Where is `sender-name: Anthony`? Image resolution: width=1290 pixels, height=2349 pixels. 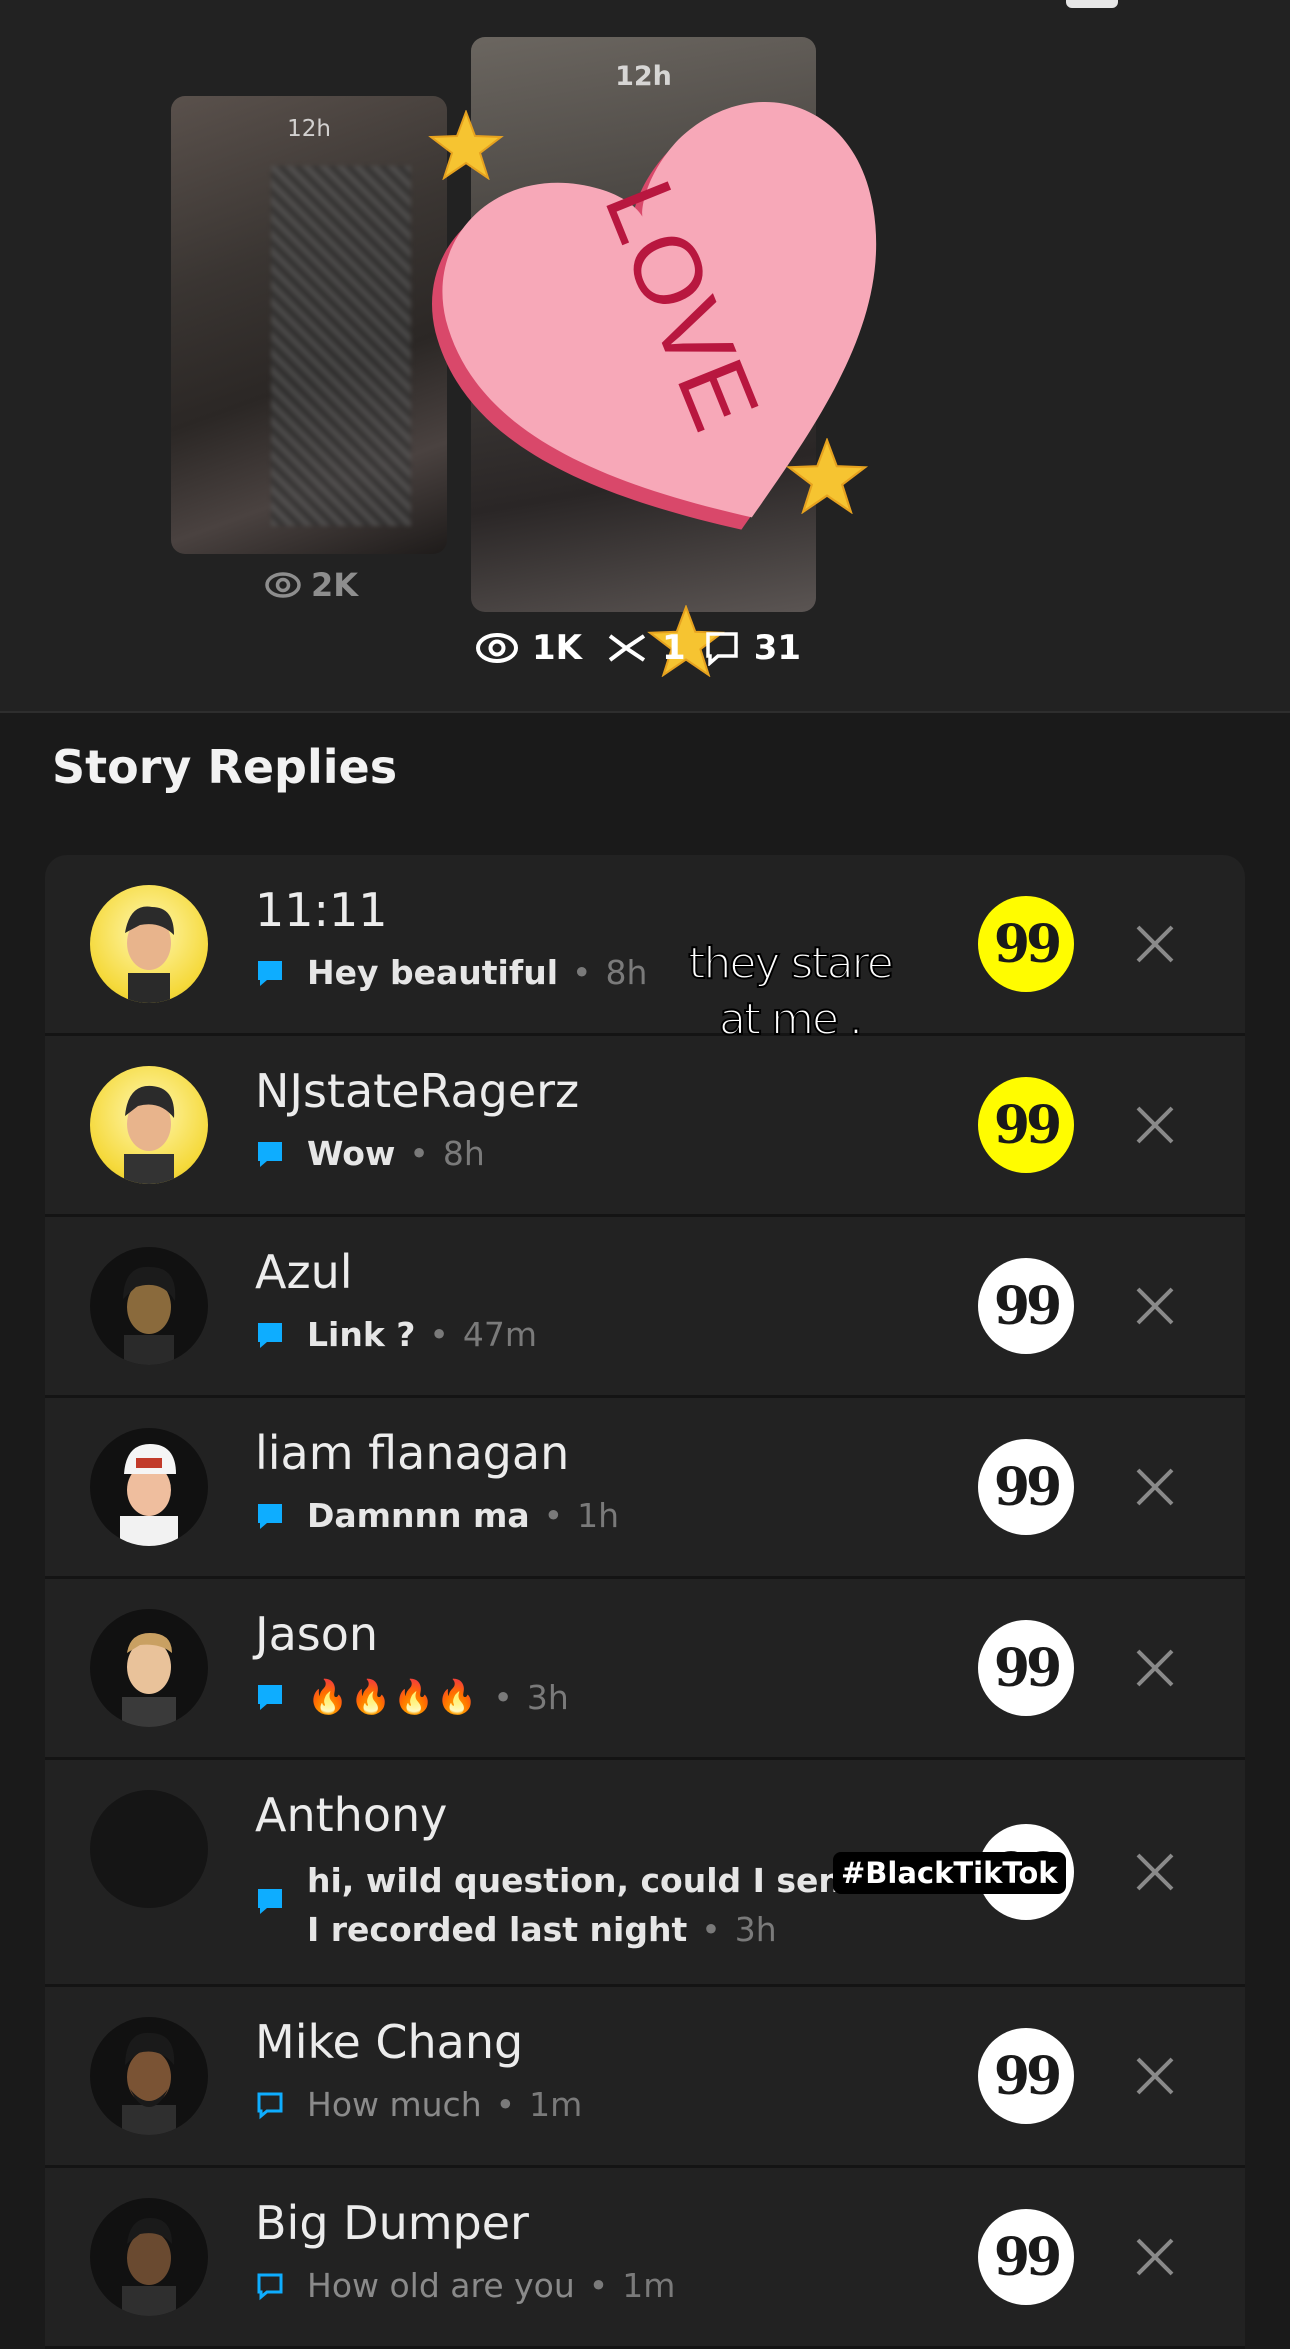
sender-name: Anthony is located at coordinates (351, 1815).